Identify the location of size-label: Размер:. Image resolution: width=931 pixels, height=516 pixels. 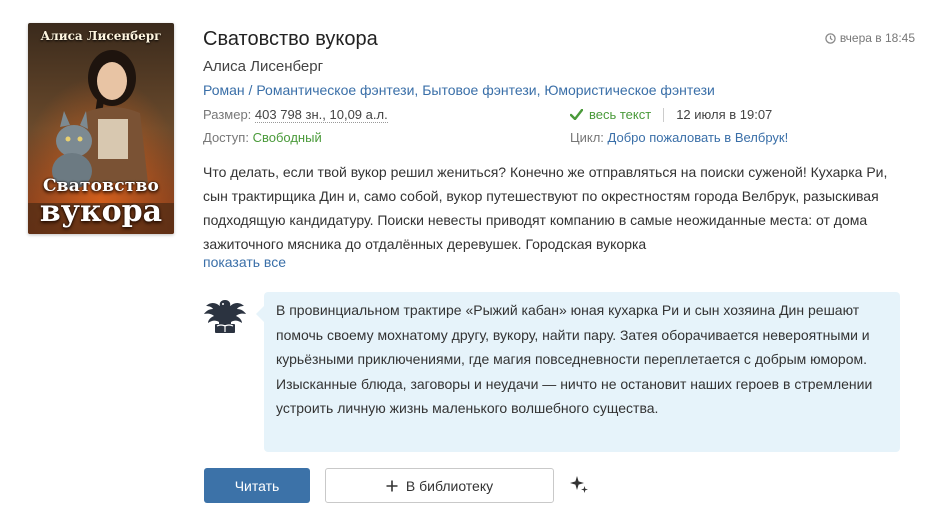
(227, 114).